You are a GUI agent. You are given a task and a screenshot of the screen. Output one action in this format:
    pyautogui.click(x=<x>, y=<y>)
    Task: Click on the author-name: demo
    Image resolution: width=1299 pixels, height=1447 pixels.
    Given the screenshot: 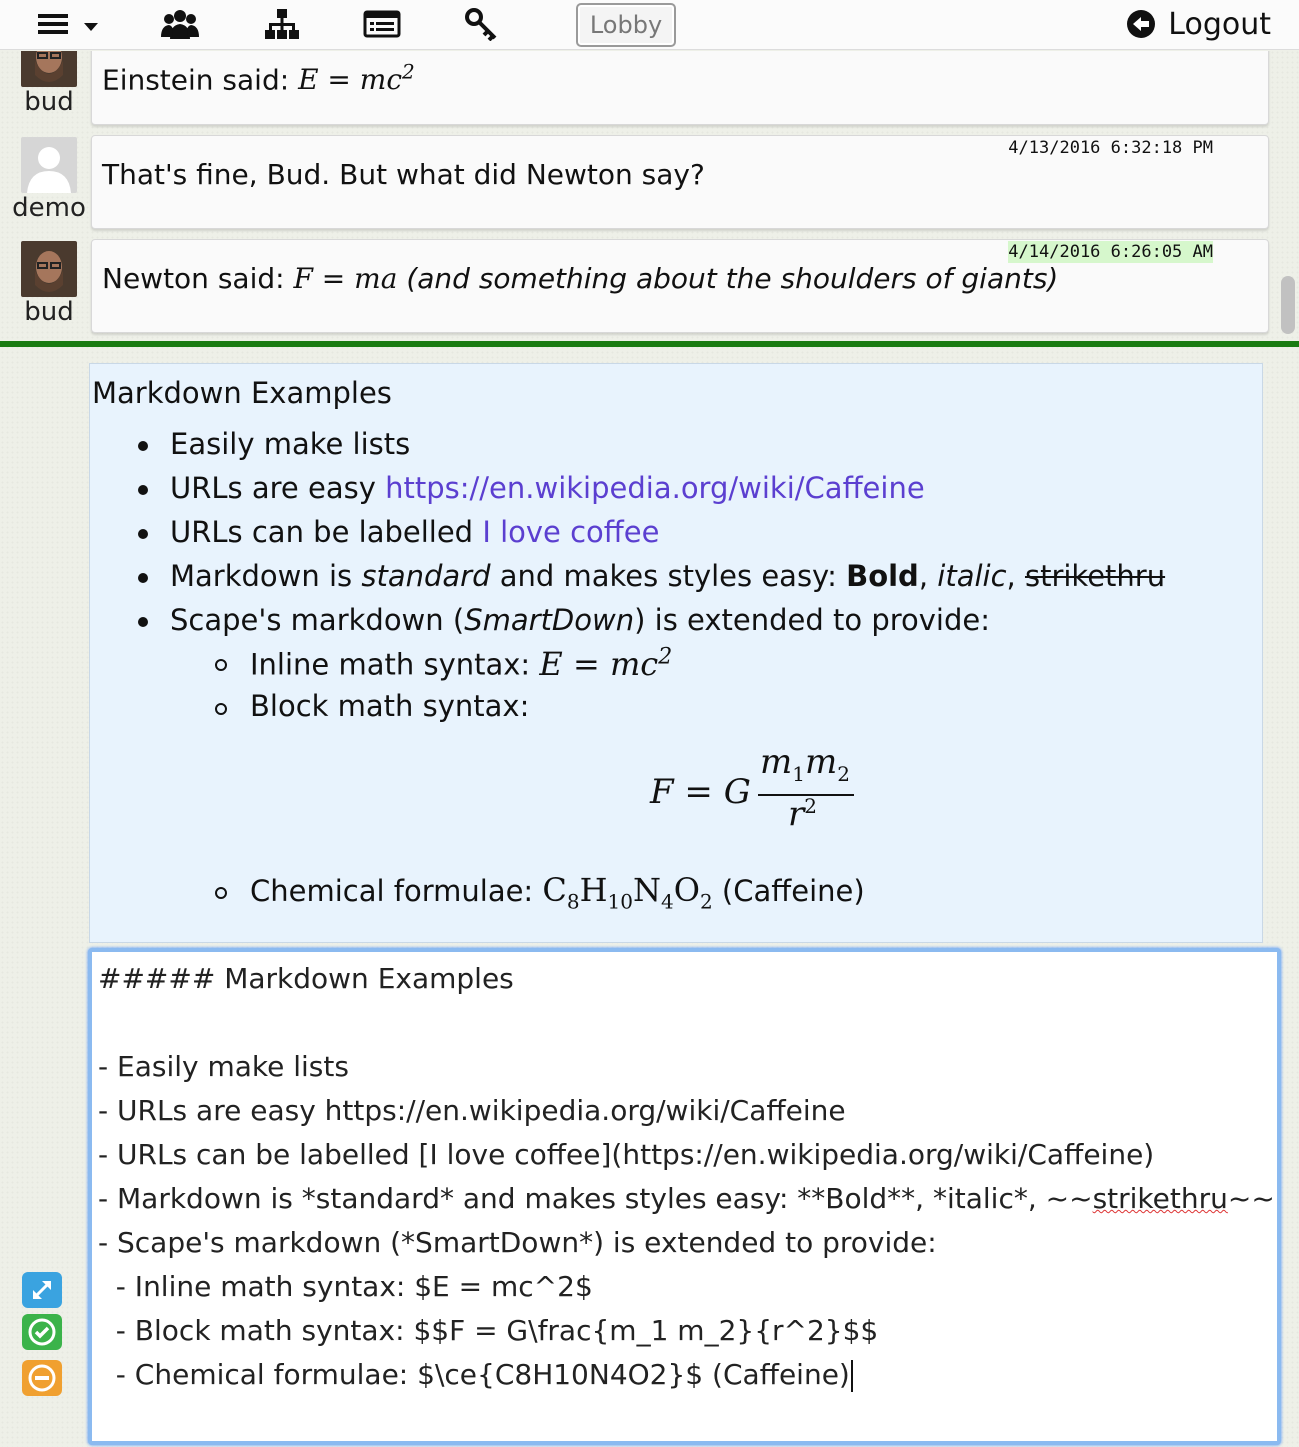 What is the action you would take?
    pyautogui.click(x=49, y=208)
    